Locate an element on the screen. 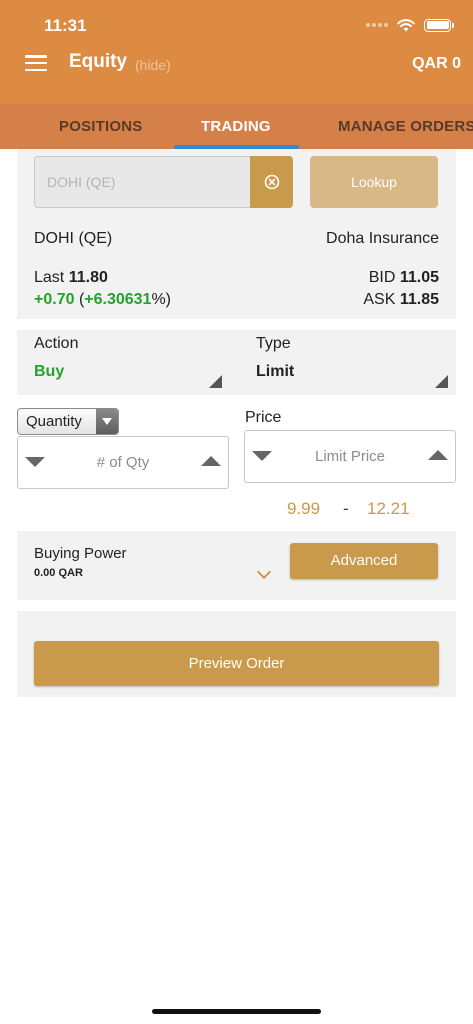 The image size is (473, 1024). quantity-mode-select: Quantity is located at coordinates (68, 421).